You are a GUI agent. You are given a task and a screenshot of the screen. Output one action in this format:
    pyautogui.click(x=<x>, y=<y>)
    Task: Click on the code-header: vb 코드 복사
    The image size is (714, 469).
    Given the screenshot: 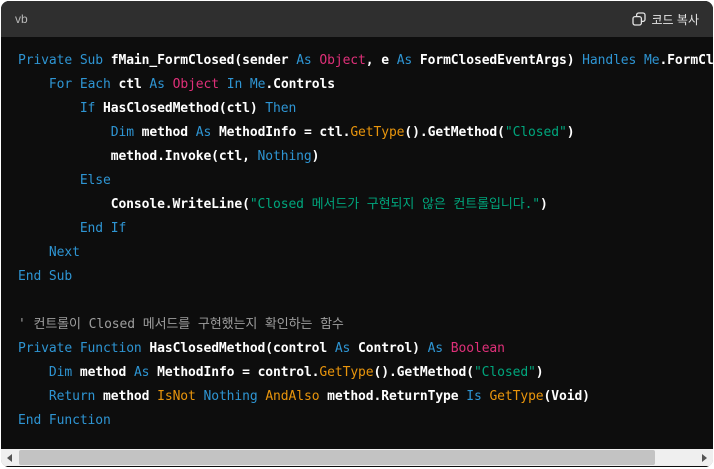 What is the action you would take?
    pyautogui.click(x=357, y=19)
    